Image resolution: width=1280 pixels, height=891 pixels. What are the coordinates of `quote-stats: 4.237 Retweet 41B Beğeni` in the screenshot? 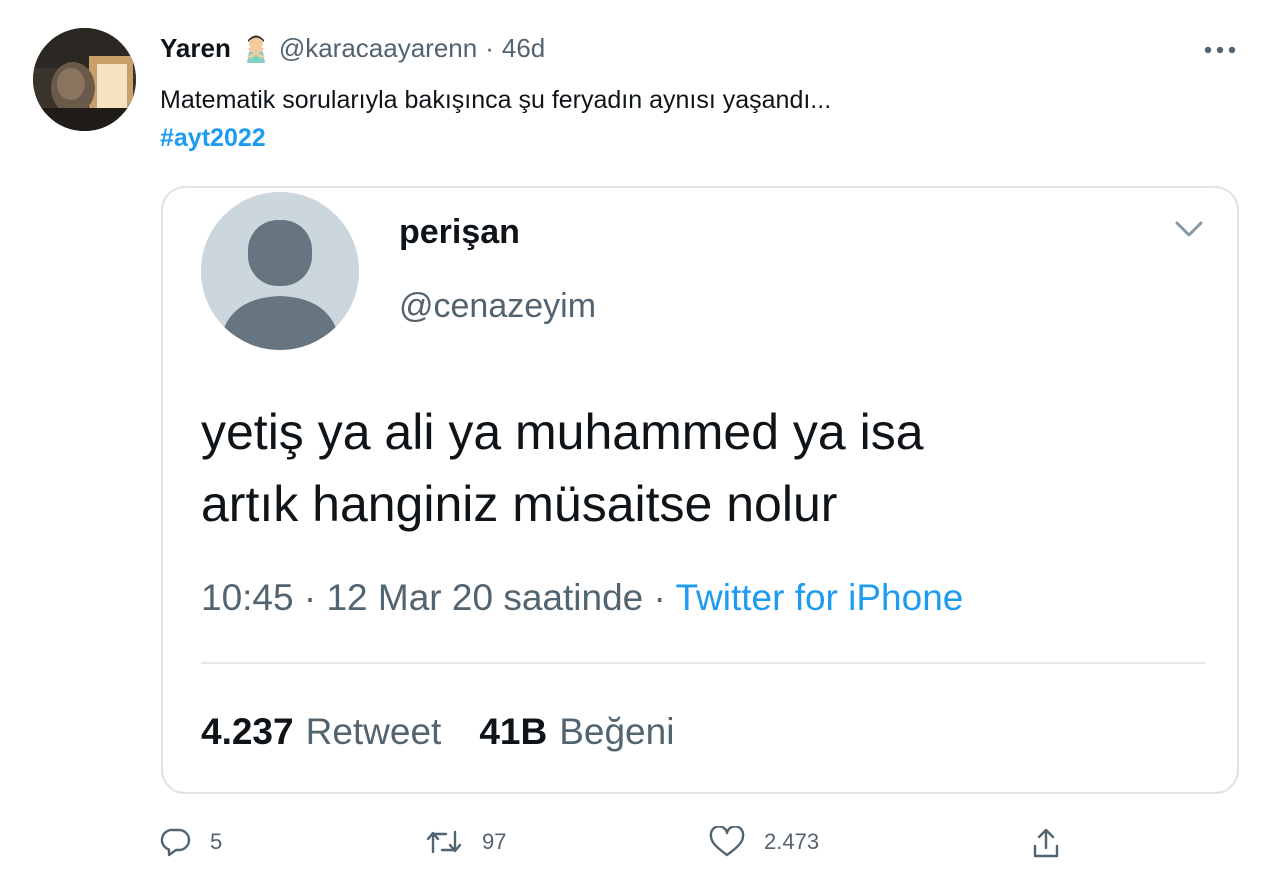 It's located at (437, 732).